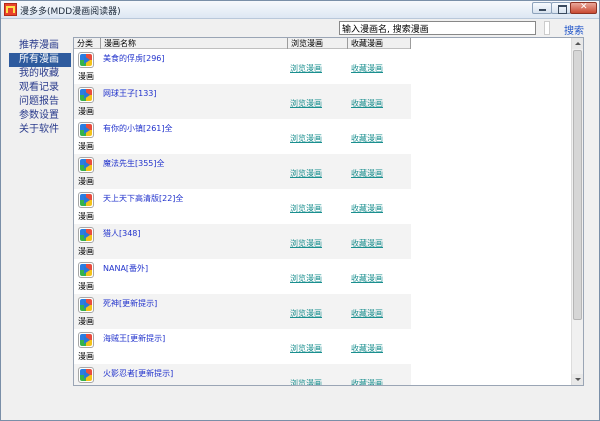  Describe the element at coordinates (242, 374) in the screenshot. I see `table-row: 漫画 火影忍者[更新提示] 浏览漫画 收藏漫画` at that location.